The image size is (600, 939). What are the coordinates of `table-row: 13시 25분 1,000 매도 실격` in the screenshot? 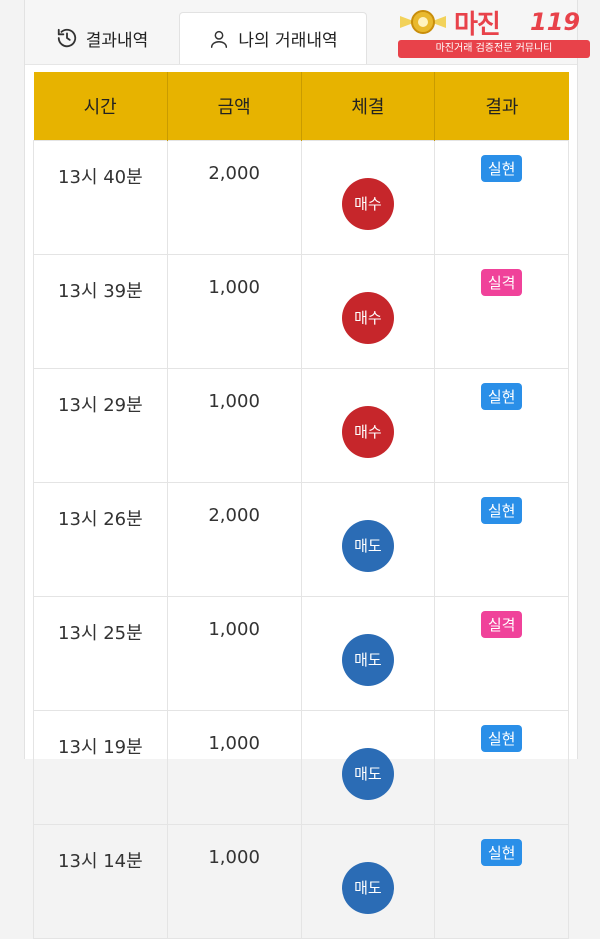 It's located at (301, 653).